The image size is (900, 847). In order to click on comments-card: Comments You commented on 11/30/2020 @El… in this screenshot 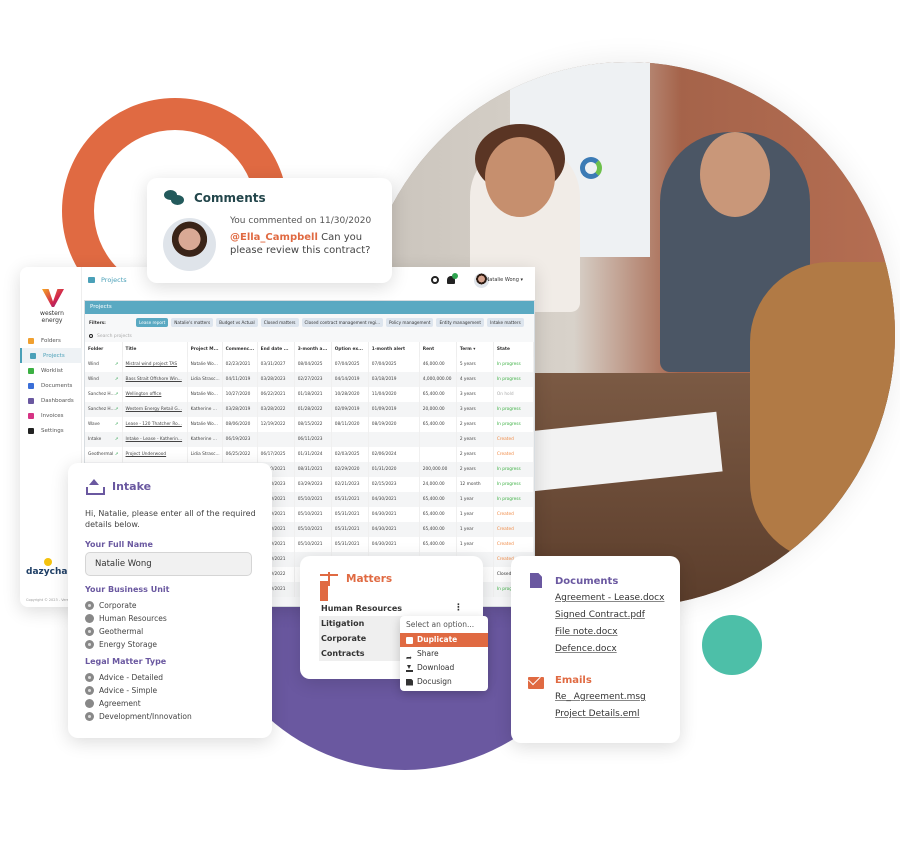, I will do `click(269, 230)`.